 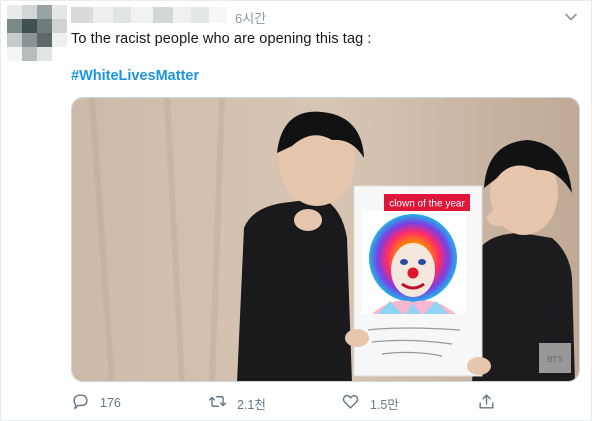 I want to click on reply-button: 176, so click(x=96, y=403).